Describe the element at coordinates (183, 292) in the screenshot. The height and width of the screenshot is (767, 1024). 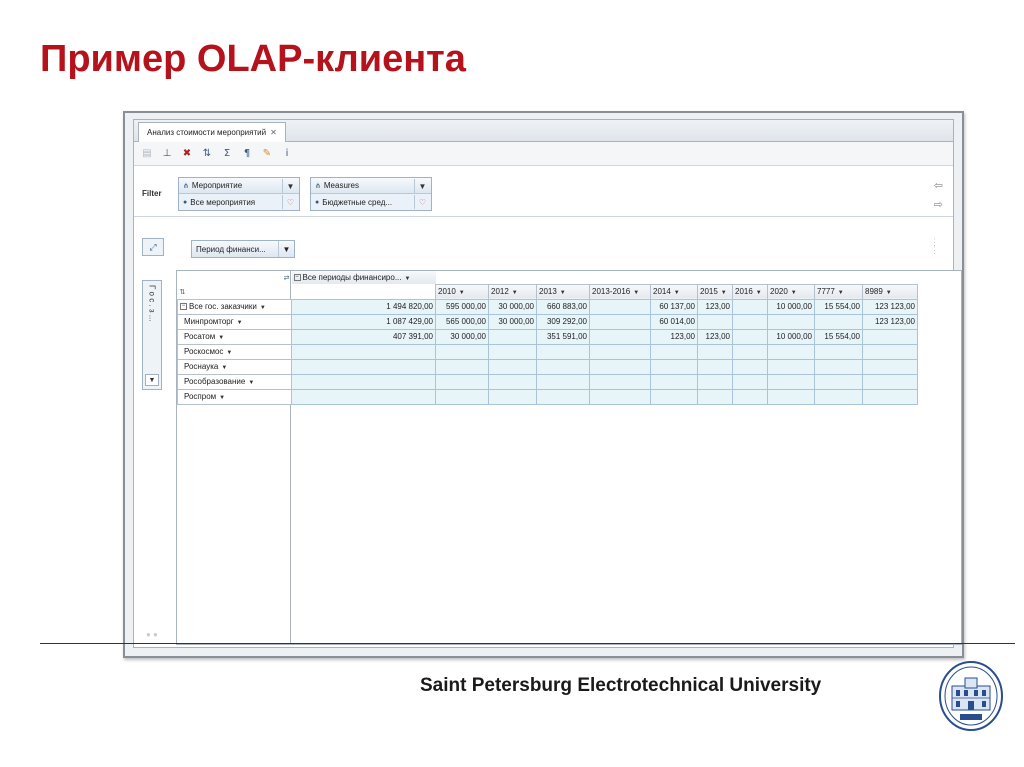
I see `swap-axes-icon: ⇅` at that location.